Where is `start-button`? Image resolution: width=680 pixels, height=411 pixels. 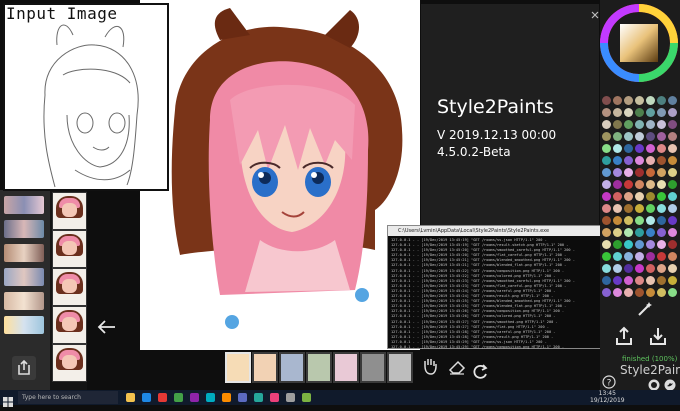 start-button is located at coordinates (8, 399).